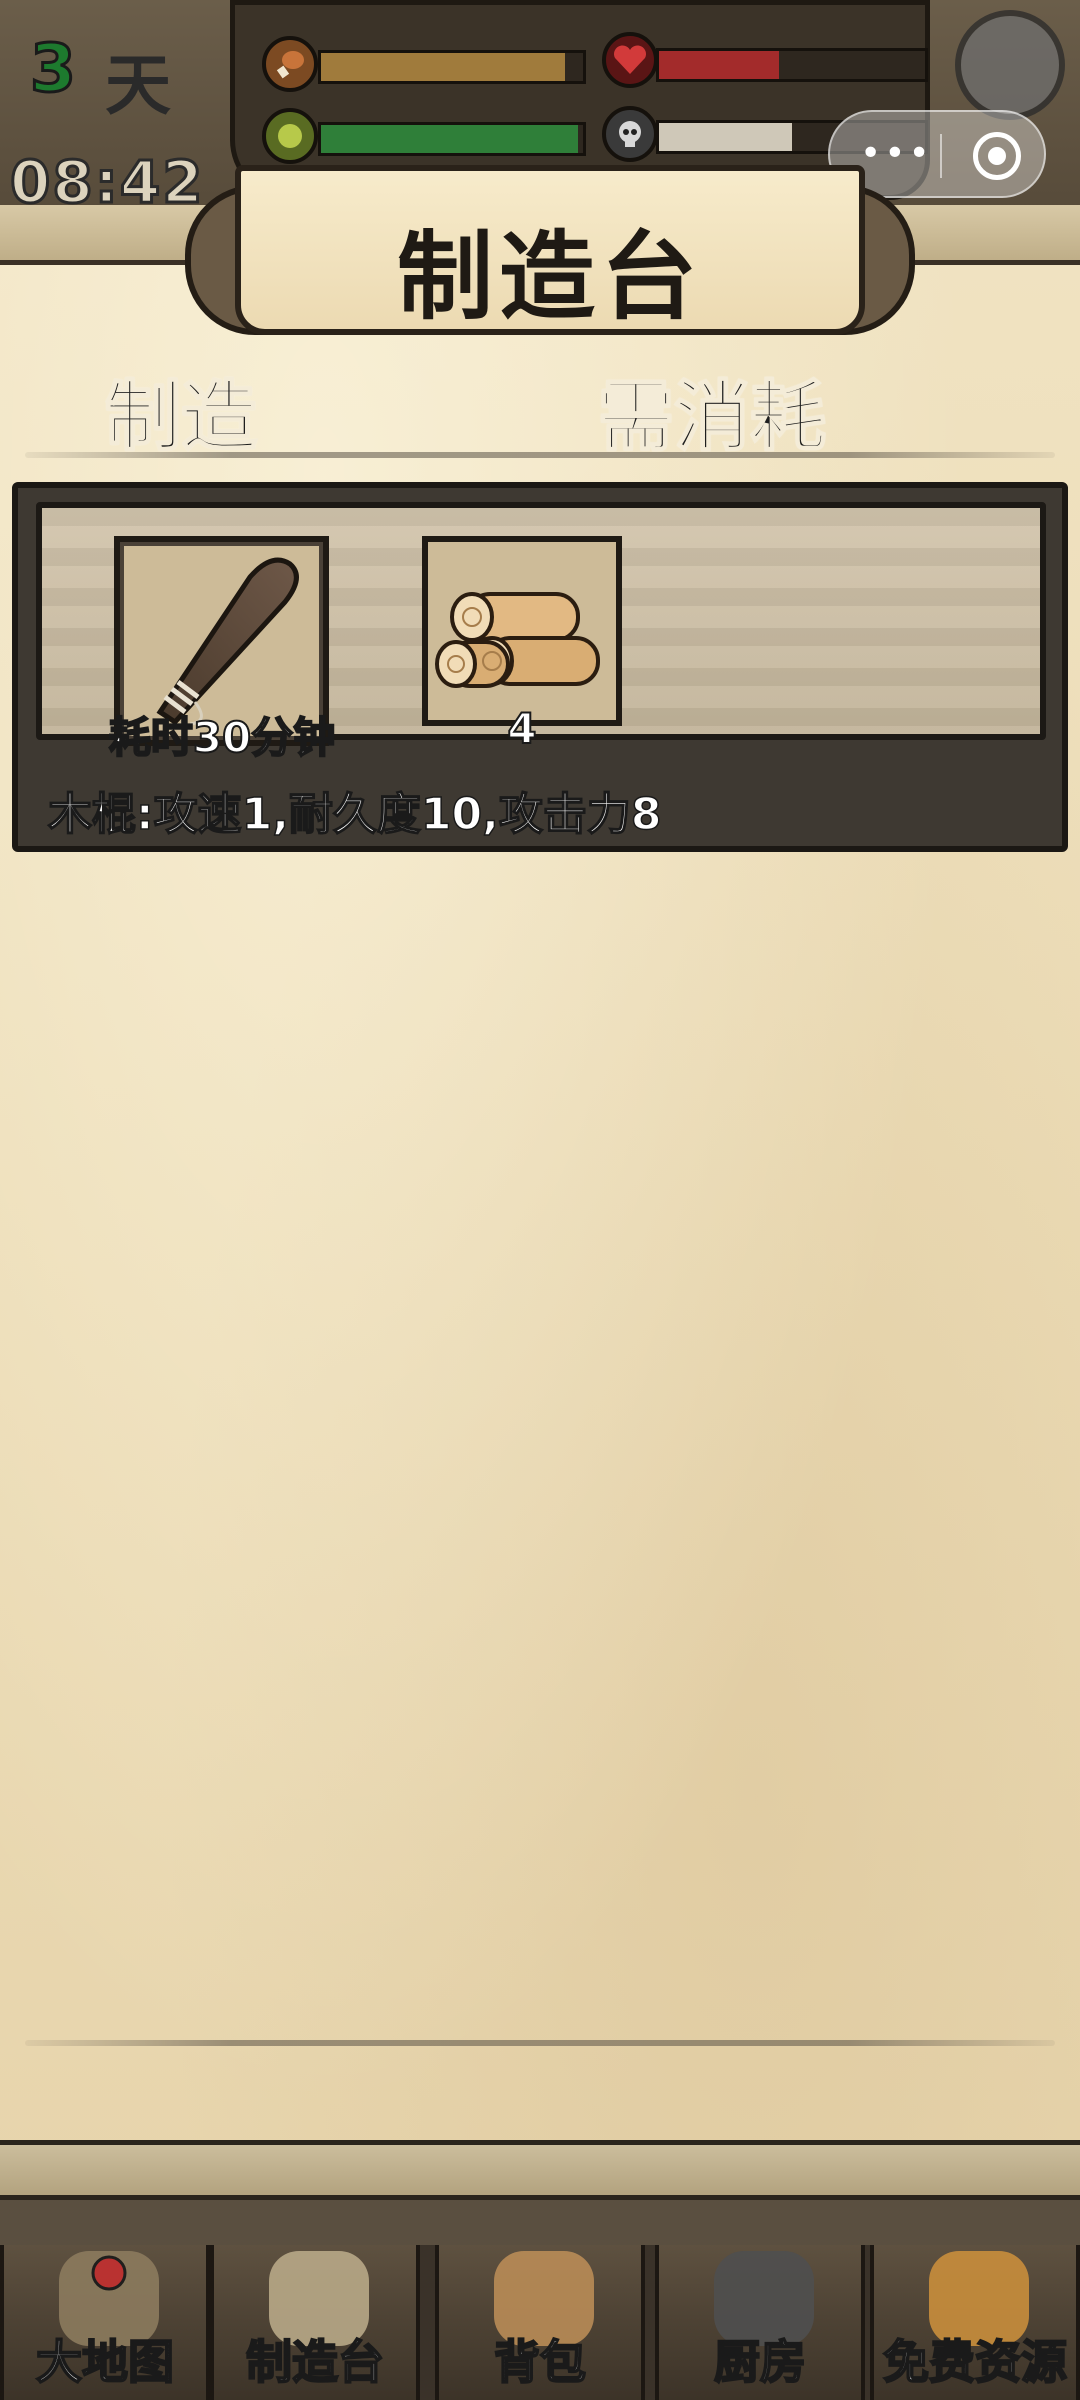  Describe the element at coordinates (550, 277) in the screenshot. I see `page-title: 制造台` at that location.